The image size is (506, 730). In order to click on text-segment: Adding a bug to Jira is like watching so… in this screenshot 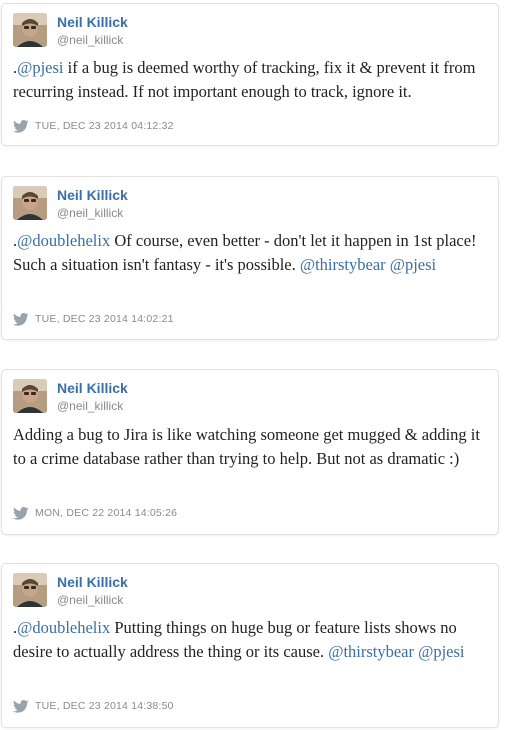, I will do `click(246, 446)`.